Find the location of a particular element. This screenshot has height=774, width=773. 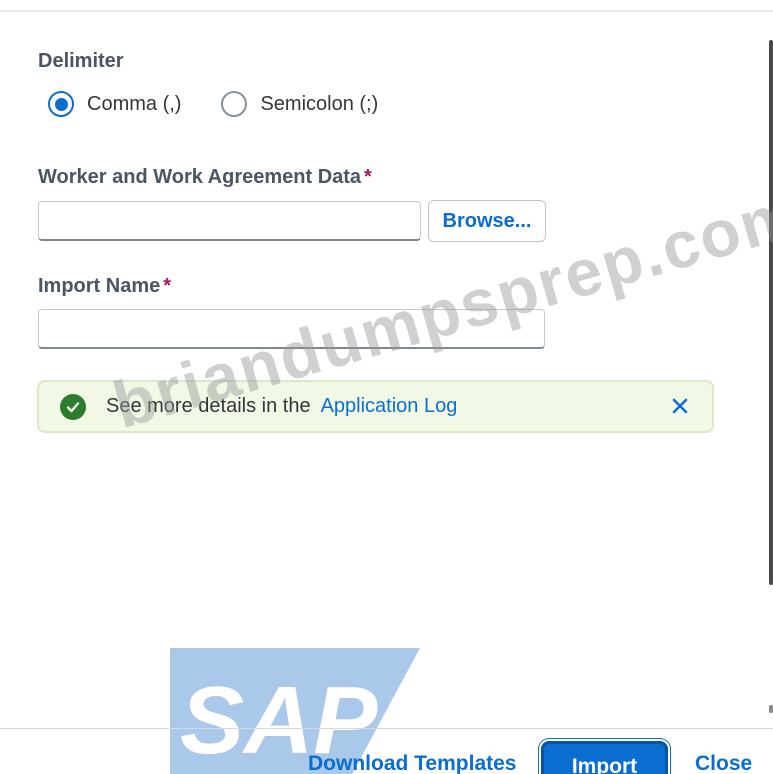

radio-semicolon-label: Semicolon (;) is located at coordinates (319, 103).